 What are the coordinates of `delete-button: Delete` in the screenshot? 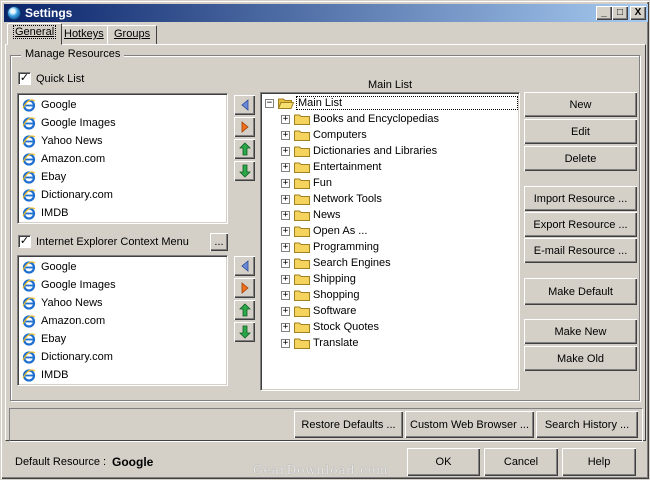 It's located at (580, 158).